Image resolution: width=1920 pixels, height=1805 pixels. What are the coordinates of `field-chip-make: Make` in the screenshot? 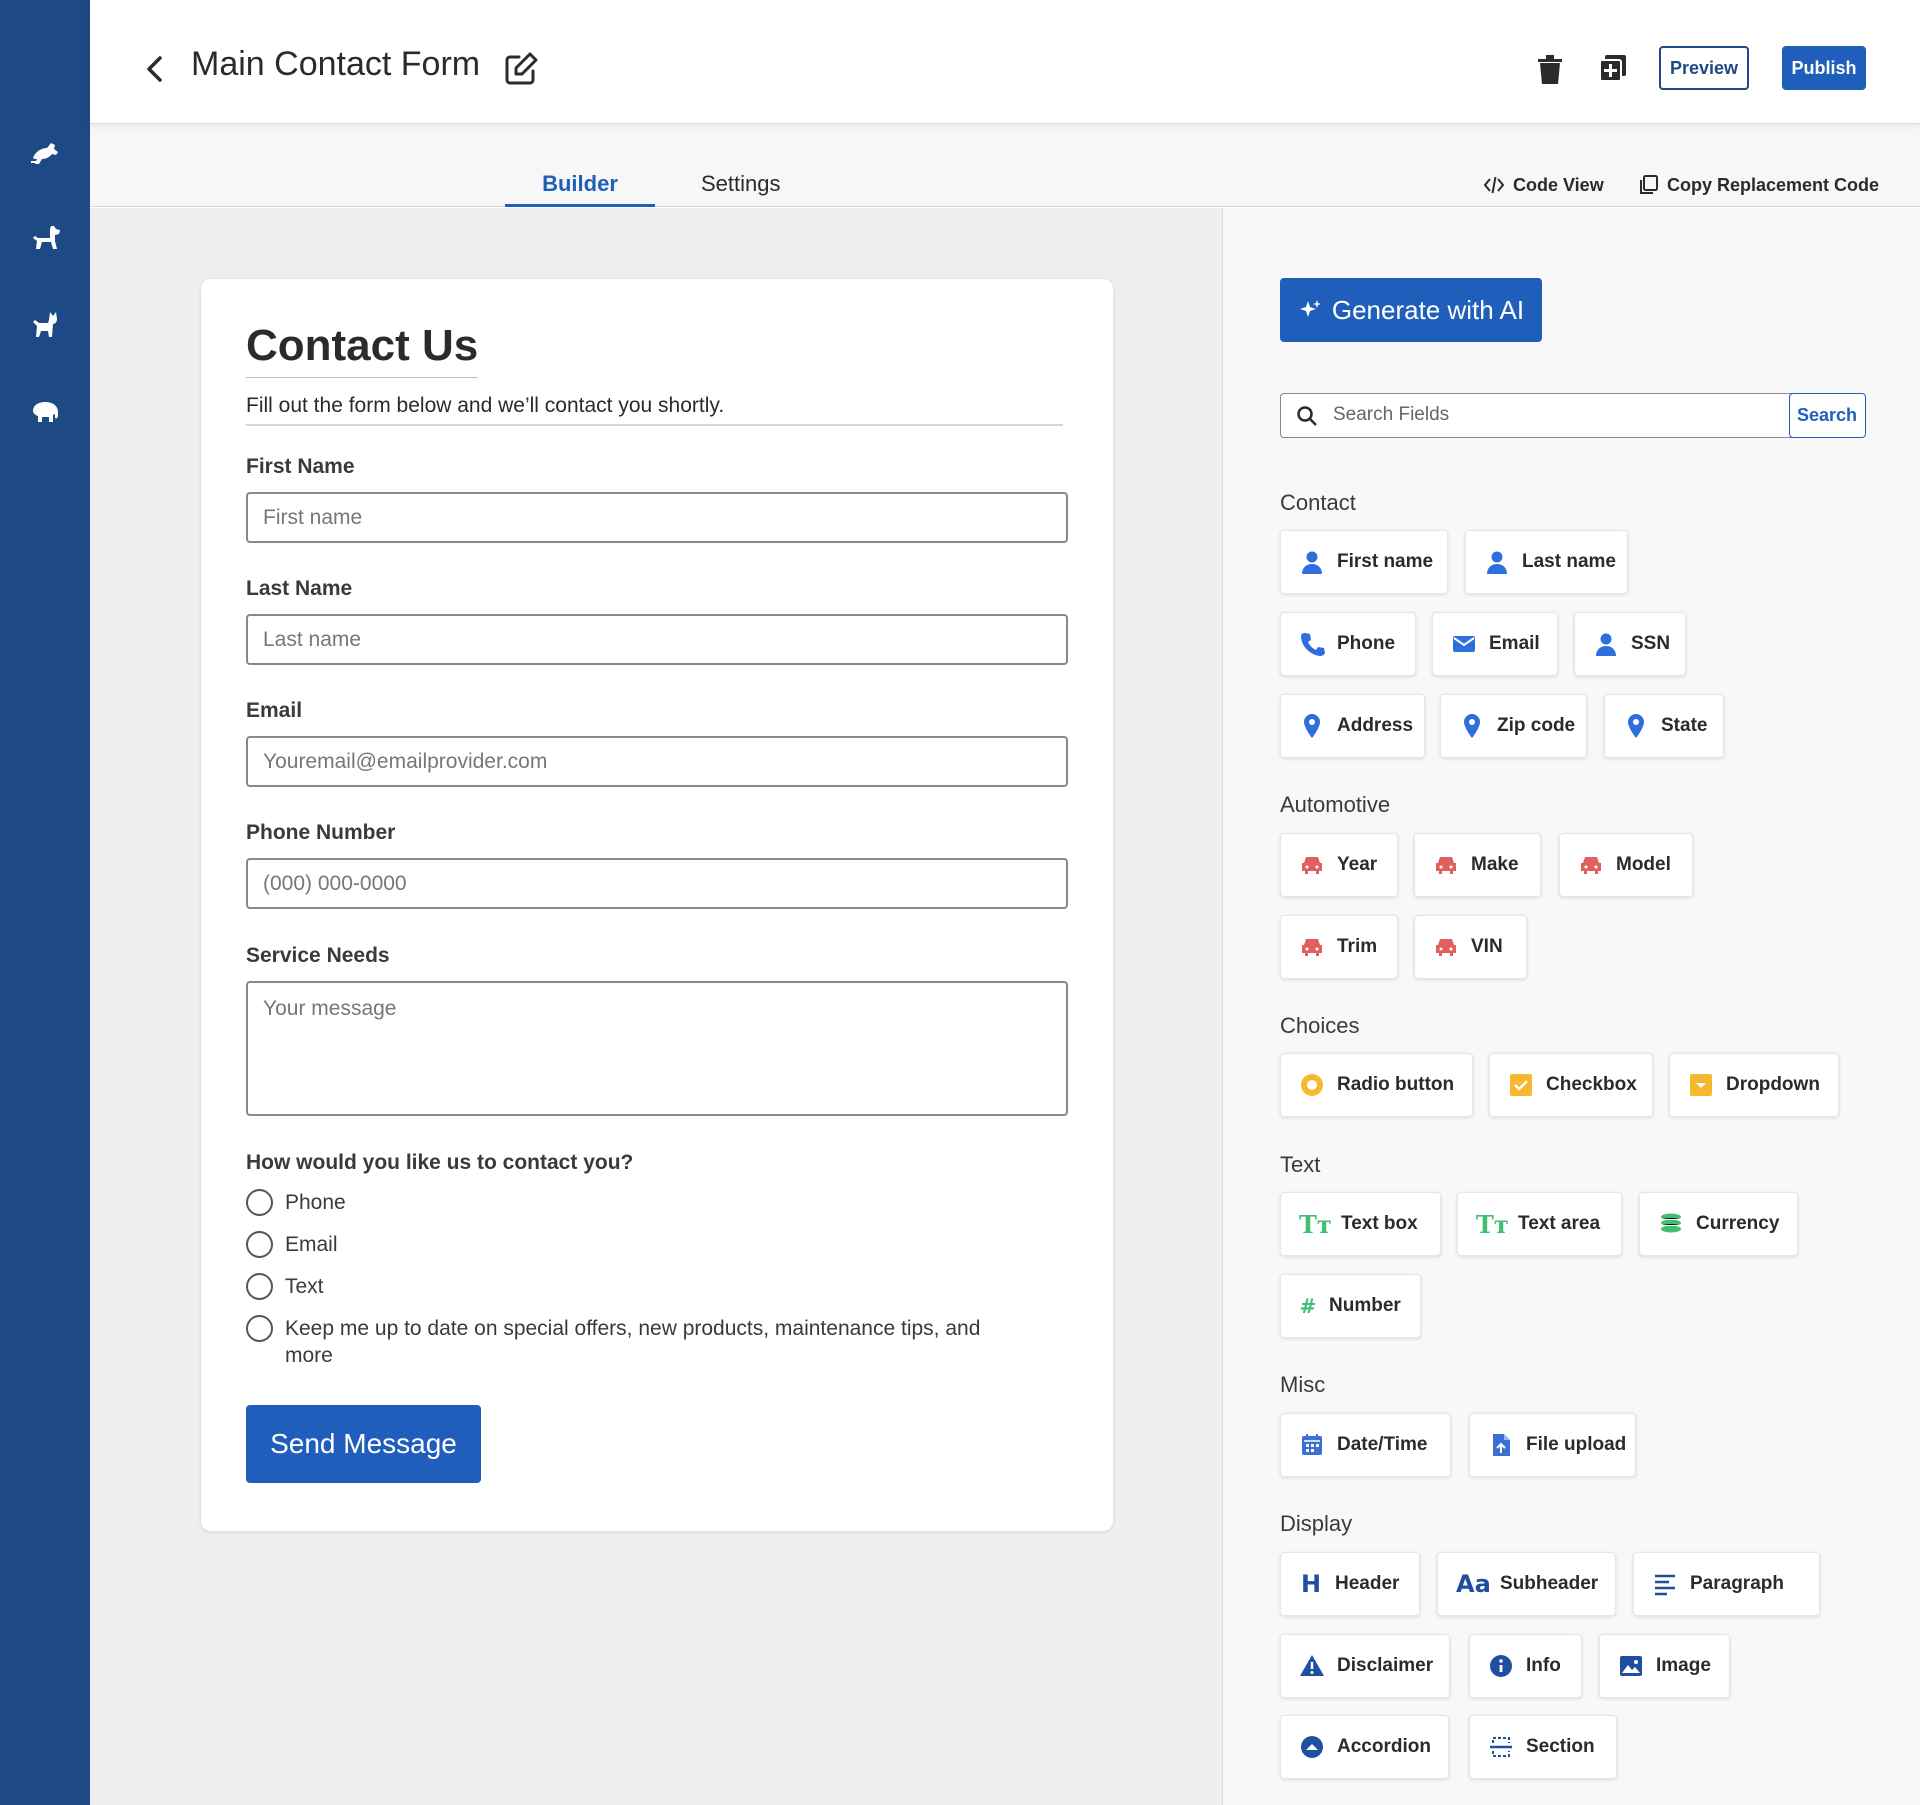 It's located at (1477, 865).